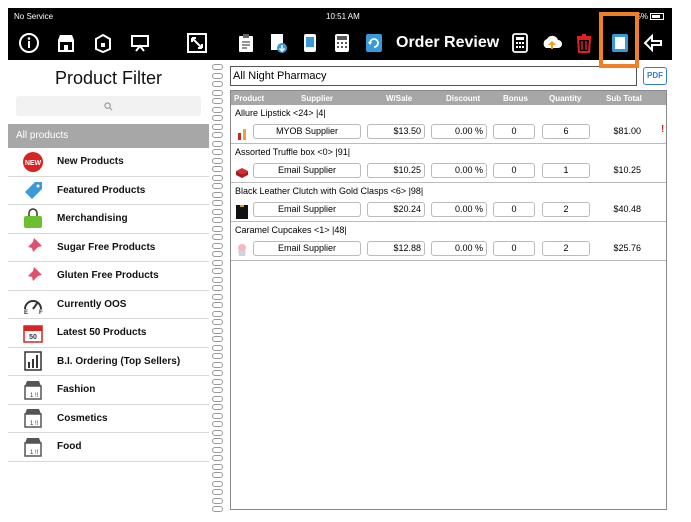 The height and width of the screenshot is (522, 691). I want to click on upload-icon, so click(552, 43).